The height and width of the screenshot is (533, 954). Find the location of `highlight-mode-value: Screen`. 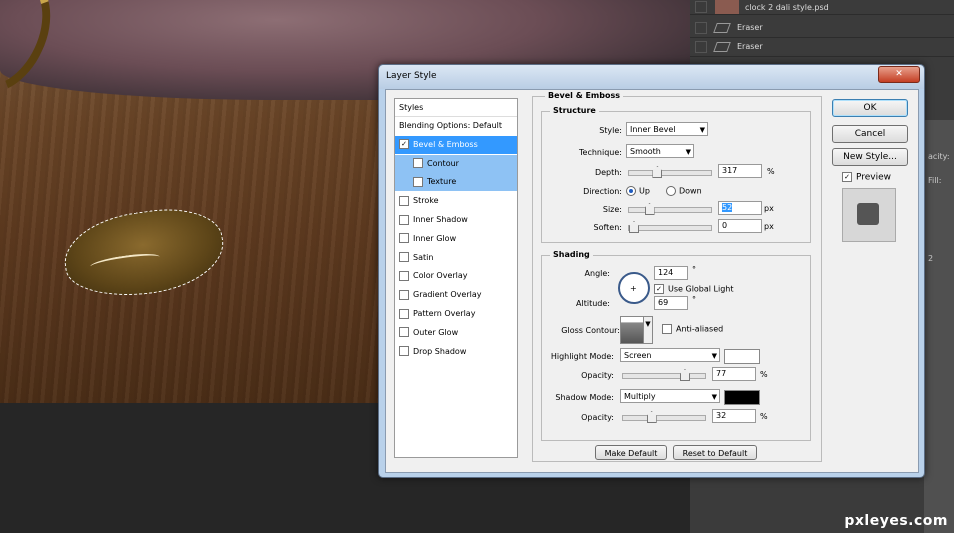

highlight-mode-value: Screen is located at coordinates (638, 355).